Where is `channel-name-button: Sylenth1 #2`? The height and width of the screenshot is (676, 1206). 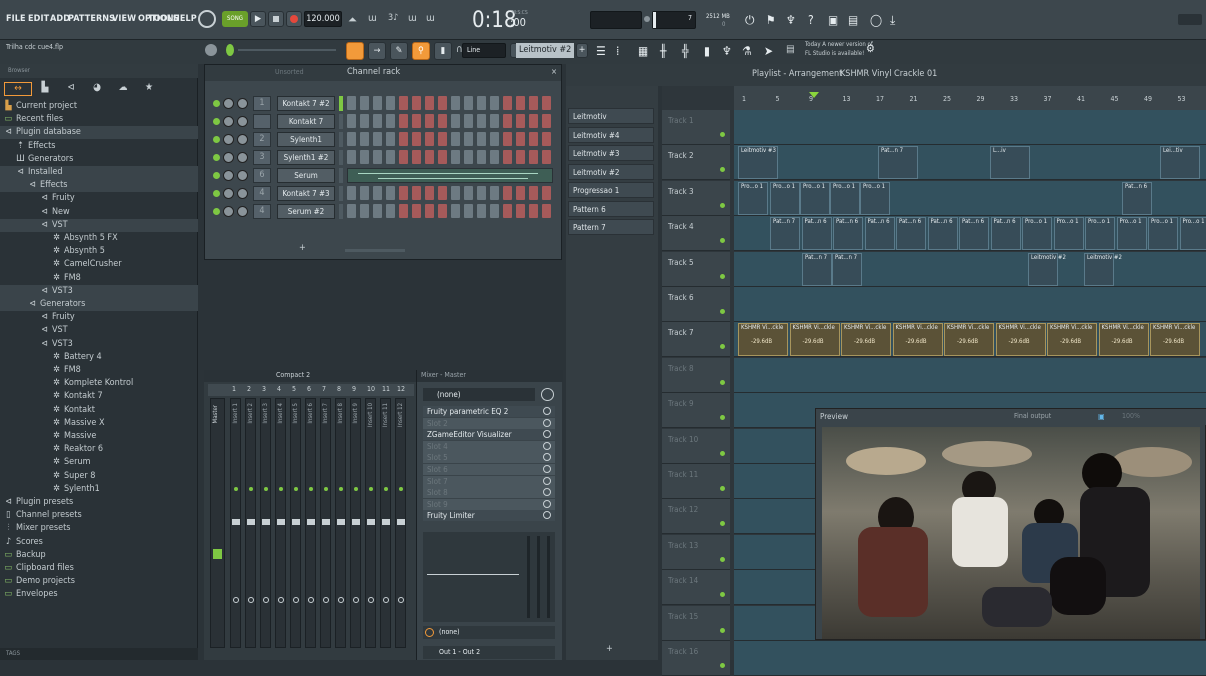
channel-name-button: Sylenth1 #2 is located at coordinates (306, 157).